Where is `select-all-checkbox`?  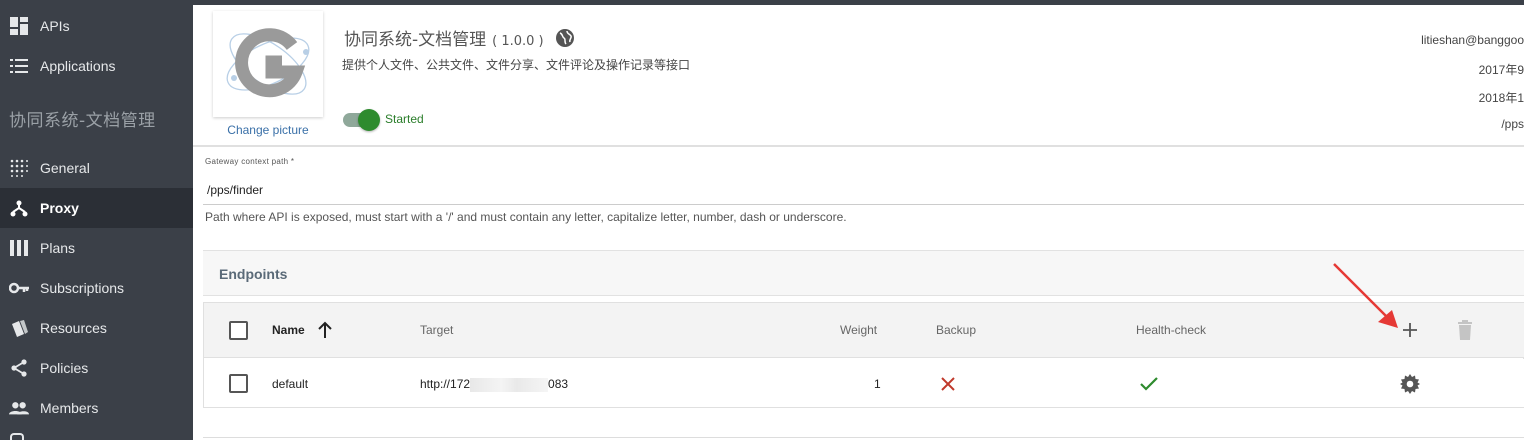
select-all-checkbox is located at coordinates (238, 330).